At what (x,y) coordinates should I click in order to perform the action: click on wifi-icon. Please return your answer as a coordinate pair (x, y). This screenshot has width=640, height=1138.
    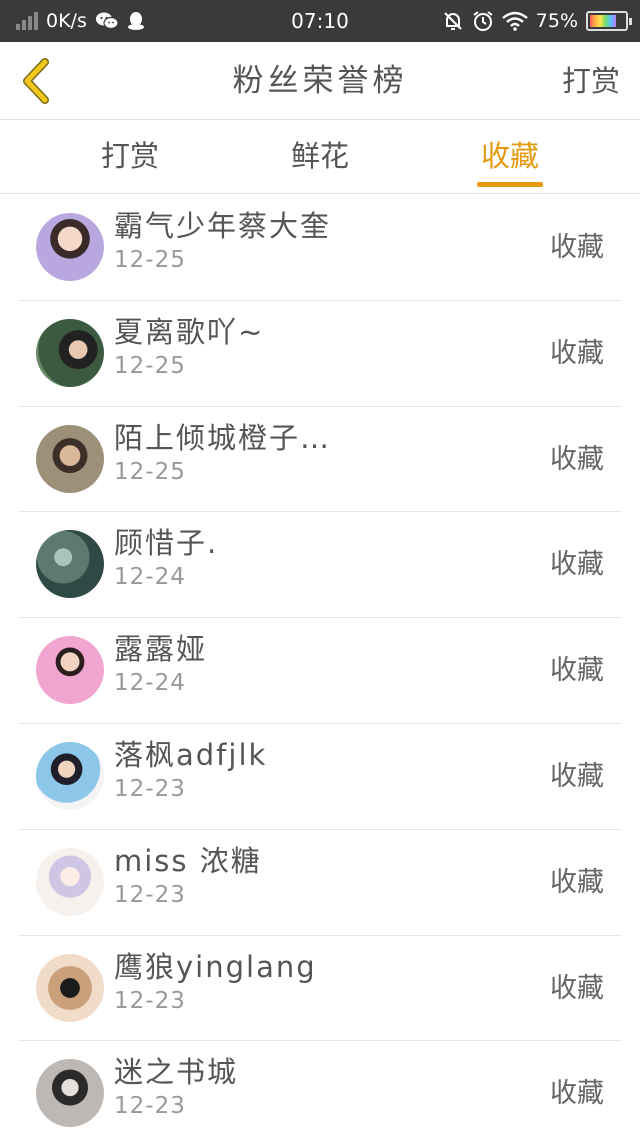
    Looking at the image, I should click on (514, 21).